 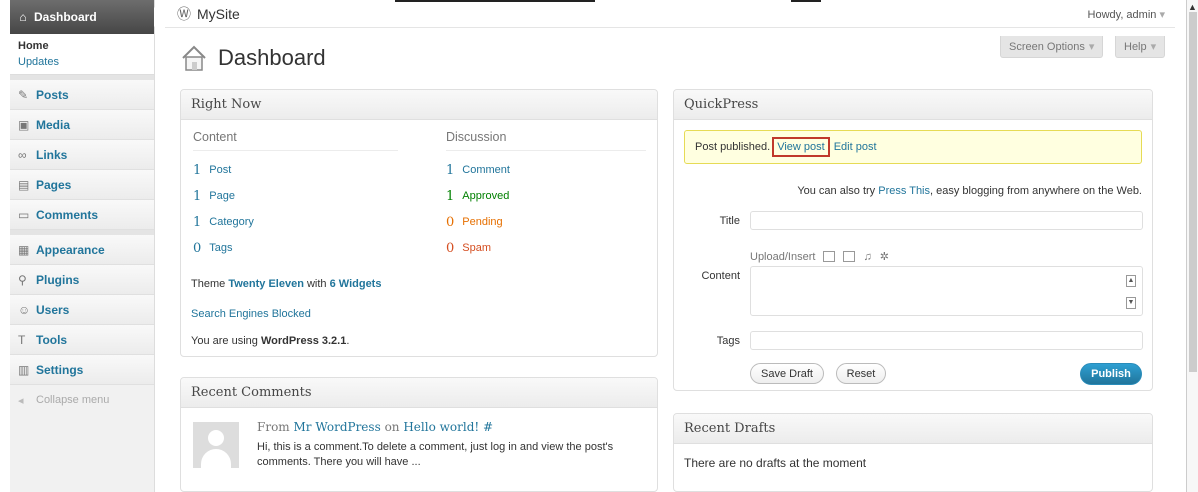 What do you see at coordinates (251, 314) in the screenshot?
I see `search-engines-blocked-link: Search Engines Blocked` at bounding box center [251, 314].